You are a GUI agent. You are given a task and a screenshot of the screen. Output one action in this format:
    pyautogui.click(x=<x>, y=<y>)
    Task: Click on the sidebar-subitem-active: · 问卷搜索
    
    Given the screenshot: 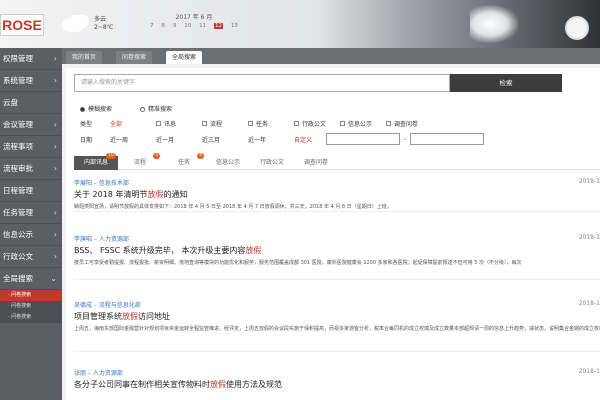 What is the action you would take?
    pyautogui.click(x=31, y=295)
    